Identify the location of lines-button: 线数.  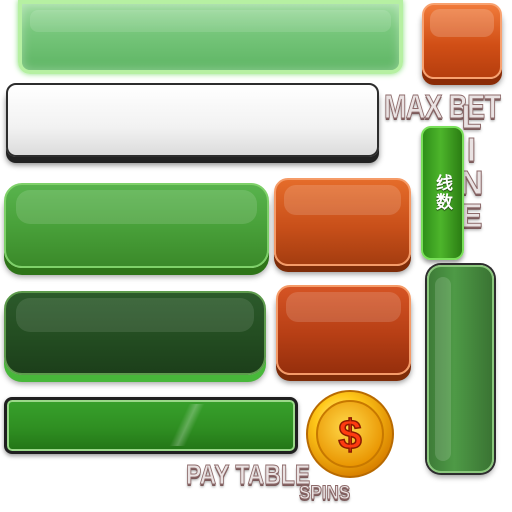
(442, 193).